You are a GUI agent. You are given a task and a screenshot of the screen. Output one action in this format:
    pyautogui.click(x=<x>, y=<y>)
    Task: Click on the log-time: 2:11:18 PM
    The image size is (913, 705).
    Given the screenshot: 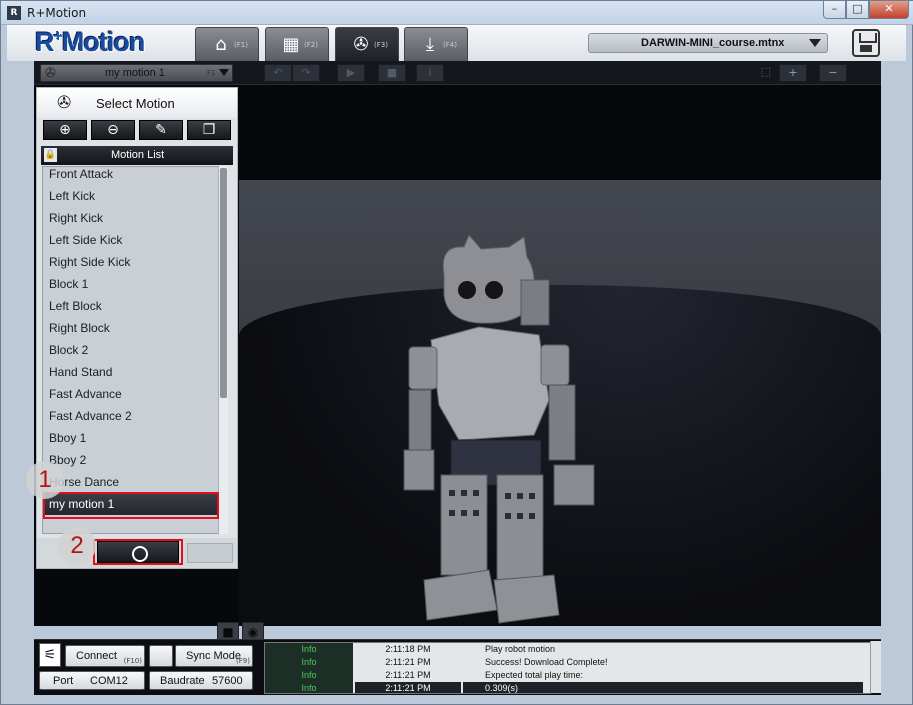 What is the action you would take?
    pyautogui.click(x=408, y=649)
    